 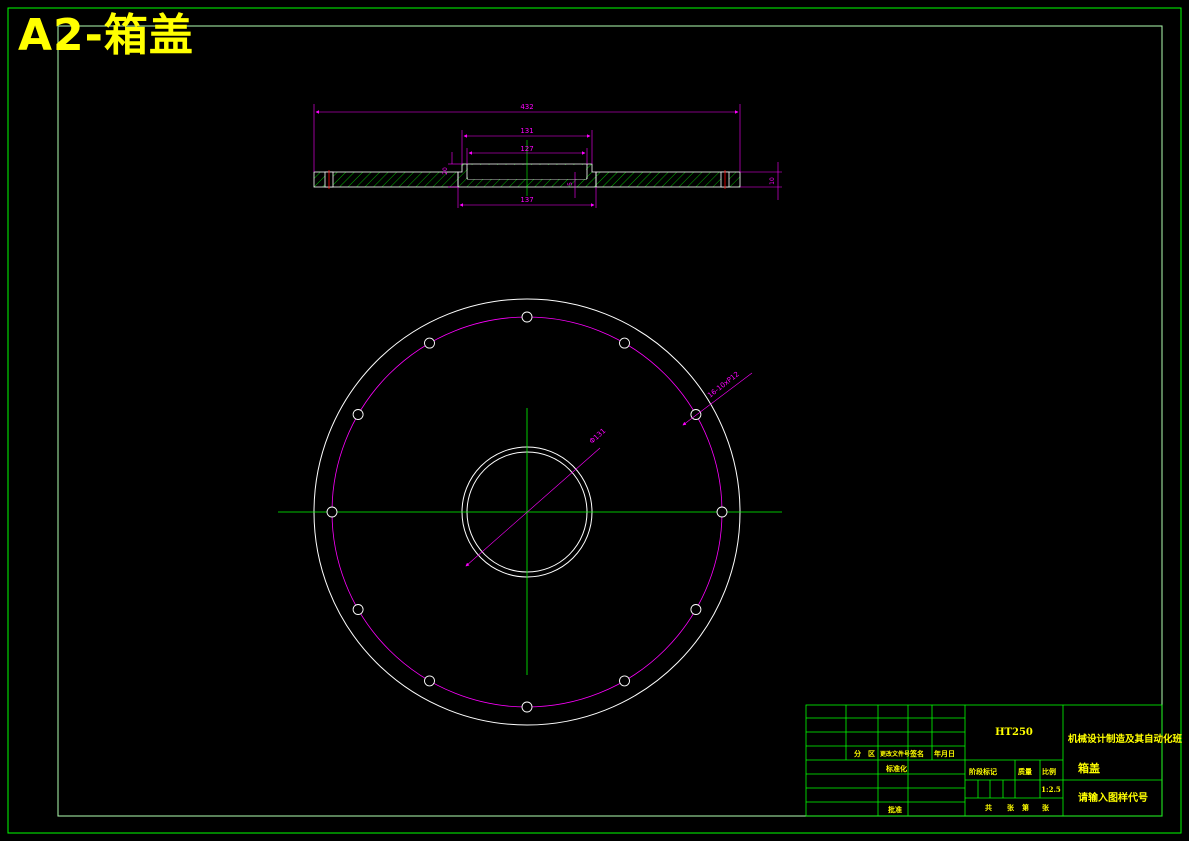 I want to click on tb-material: HT250, so click(x=1014, y=732).